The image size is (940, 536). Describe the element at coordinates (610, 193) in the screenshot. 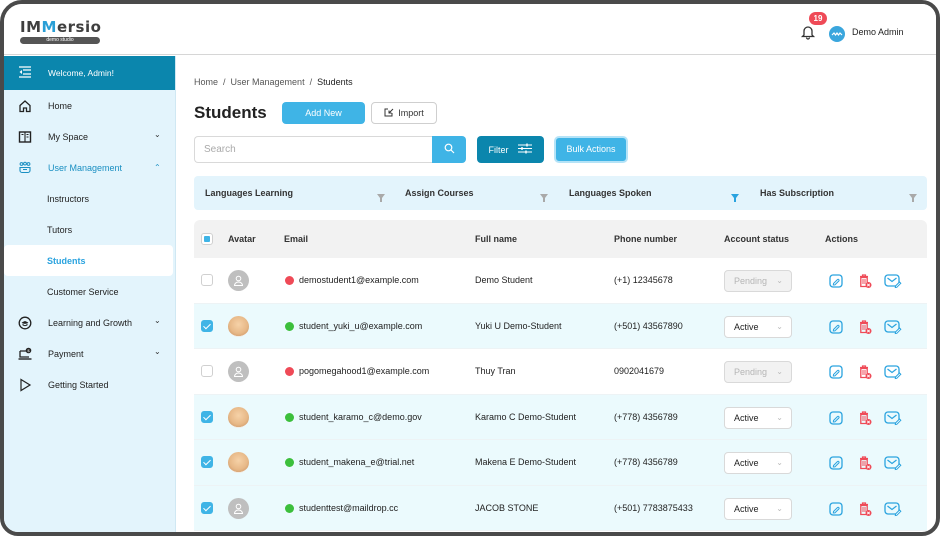

I see `filter-languages-spoken: Languages Spoken` at that location.